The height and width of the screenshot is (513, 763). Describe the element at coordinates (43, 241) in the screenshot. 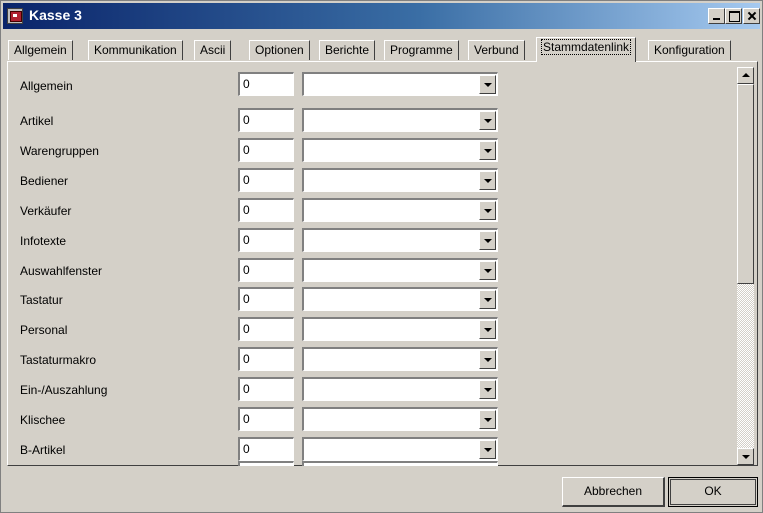

I see `row-label: Infotexte` at that location.